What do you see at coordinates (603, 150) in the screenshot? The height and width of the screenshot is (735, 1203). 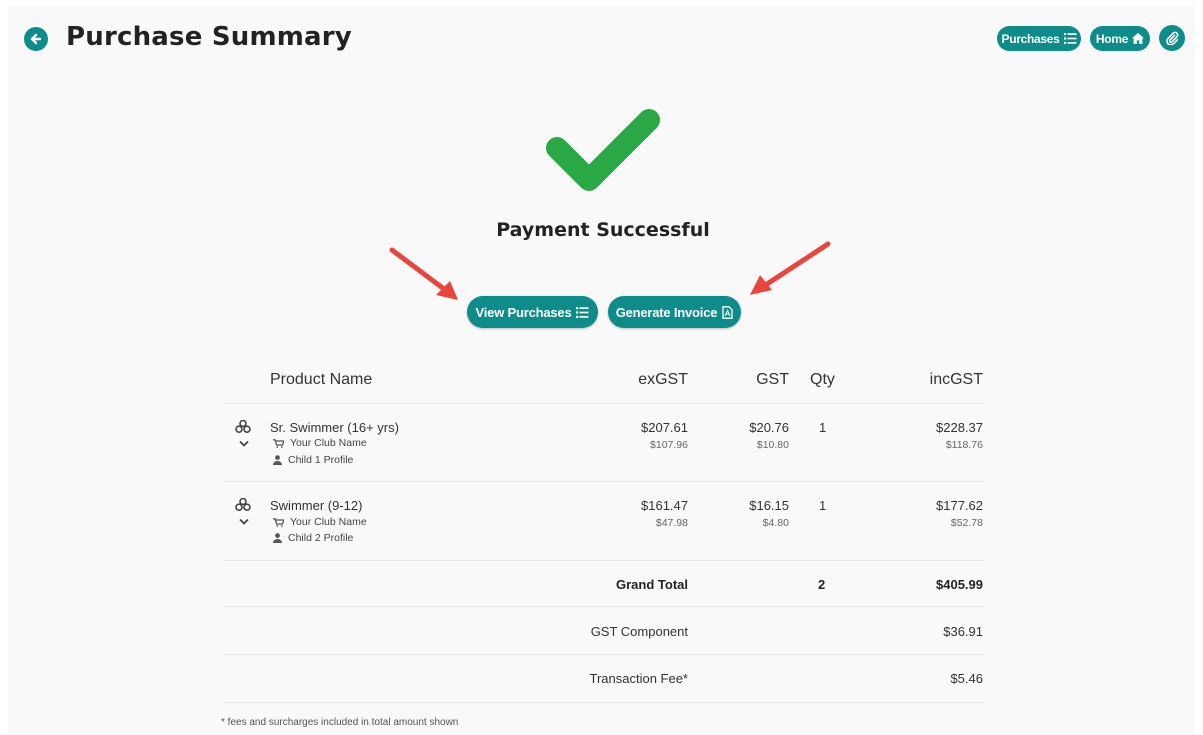 I see `checkmark-icon` at bounding box center [603, 150].